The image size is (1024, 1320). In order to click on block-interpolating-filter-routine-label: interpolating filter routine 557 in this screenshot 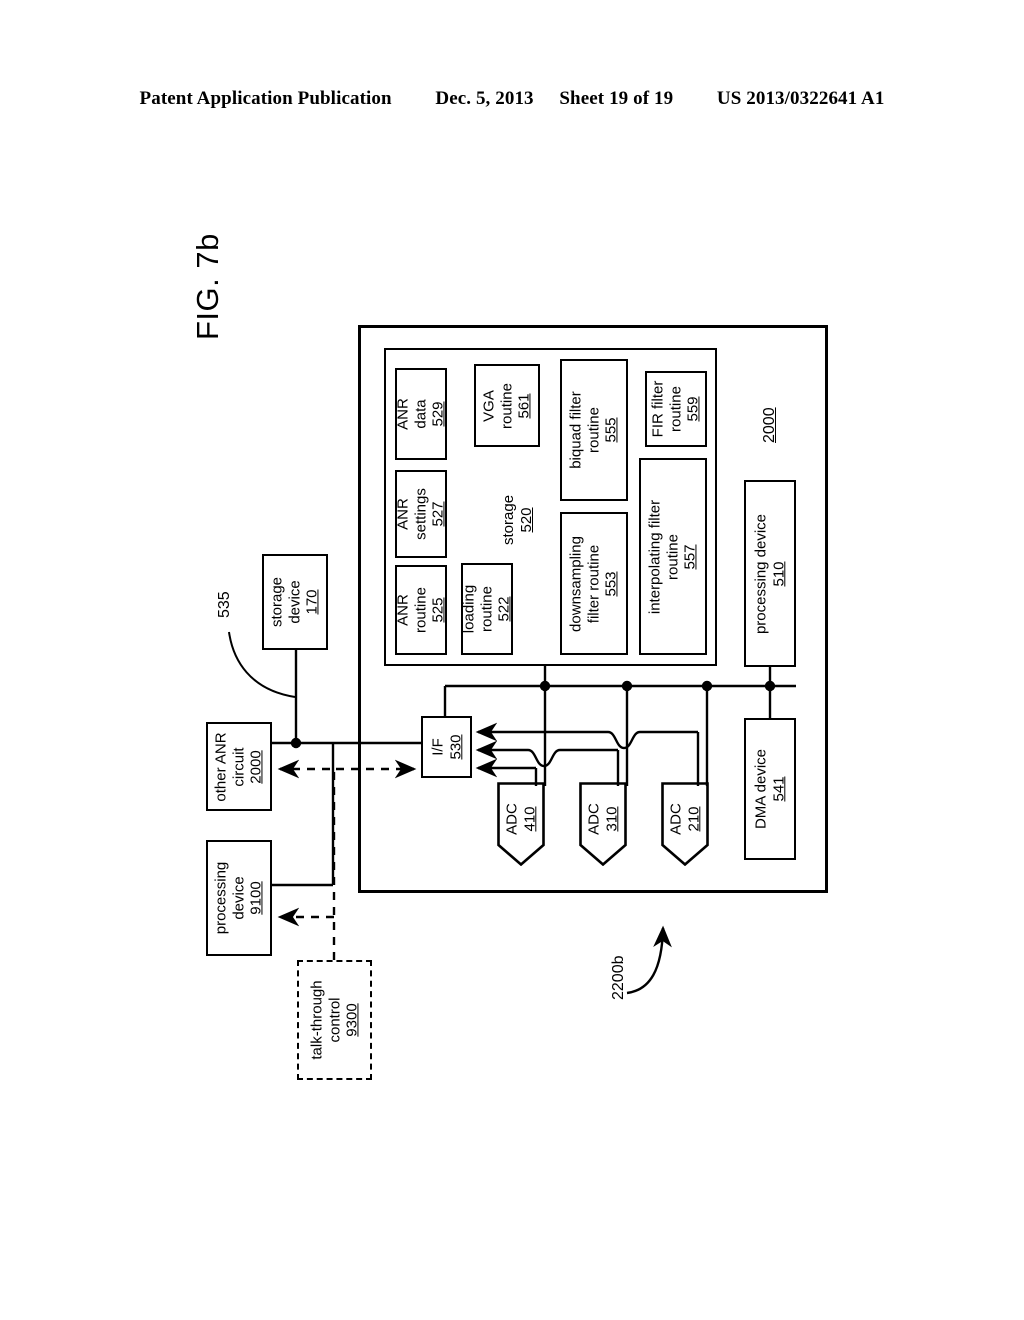, I will do `click(672, 556)`.